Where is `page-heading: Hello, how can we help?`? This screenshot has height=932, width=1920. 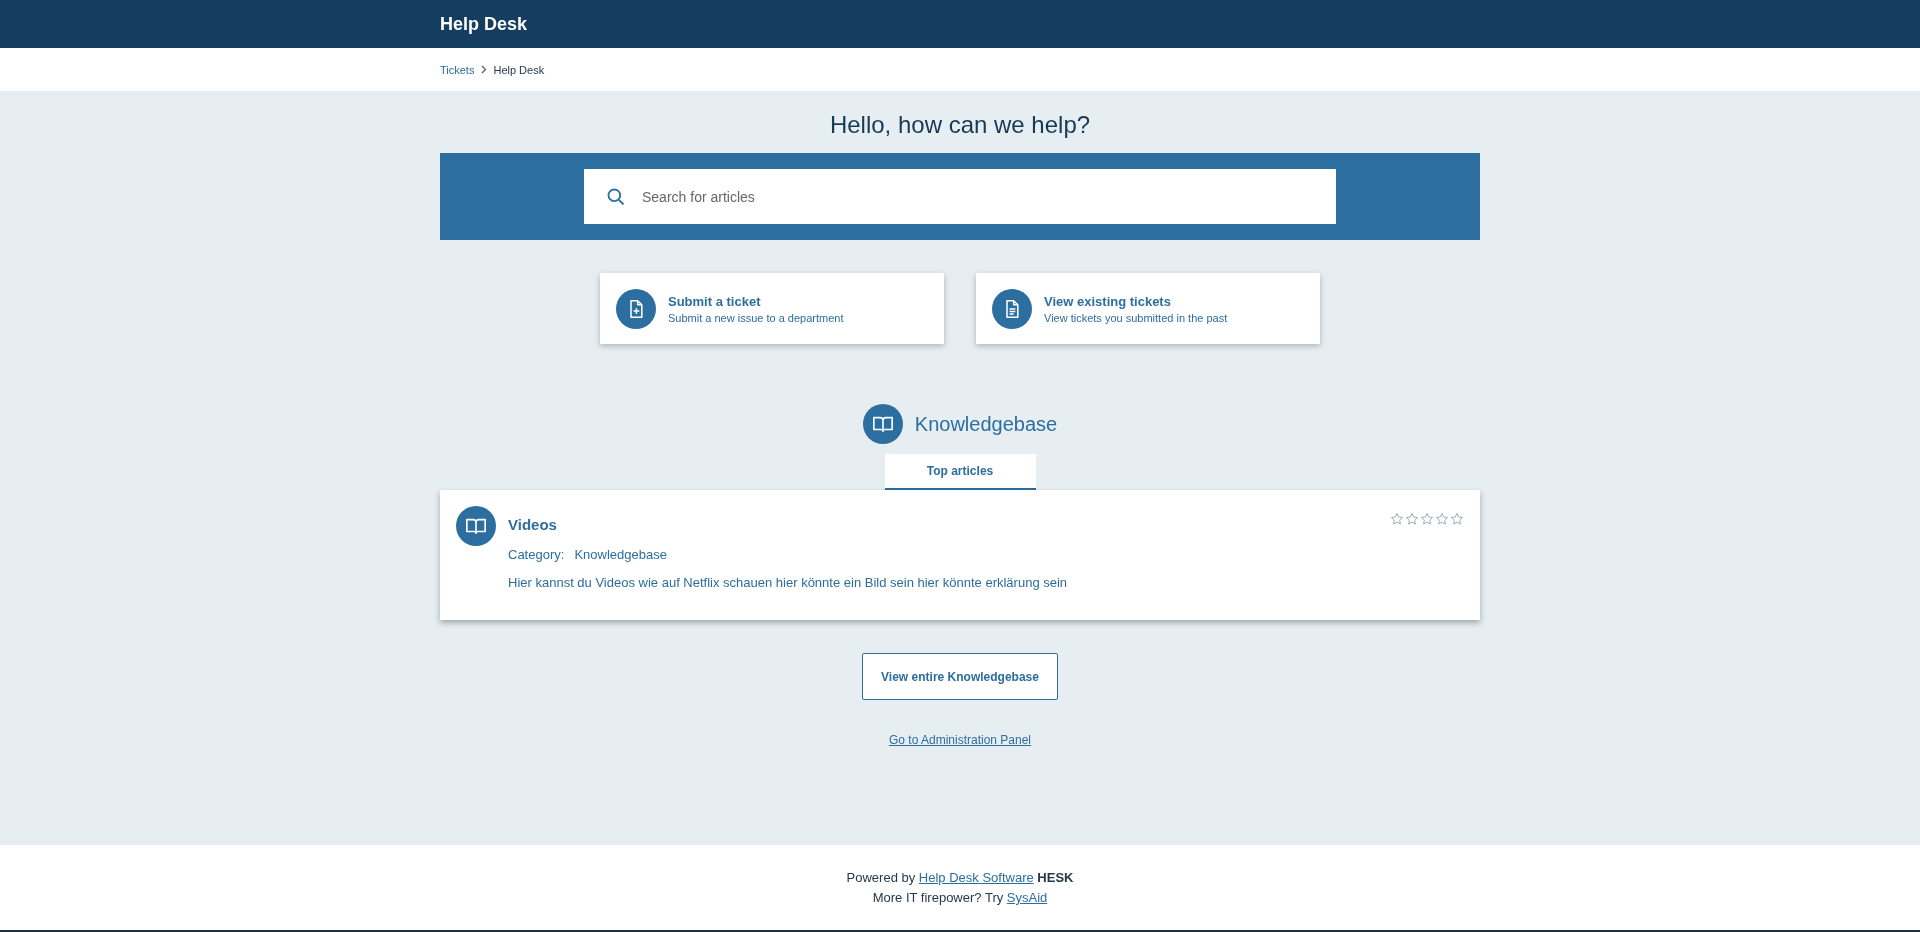 page-heading: Hello, how can we help? is located at coordinates (960, 125).